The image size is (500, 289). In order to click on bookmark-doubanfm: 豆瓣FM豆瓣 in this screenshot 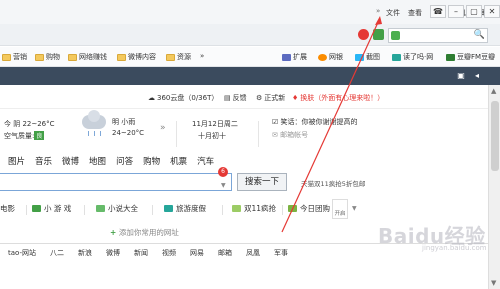, I will do `click(470, 57)`.